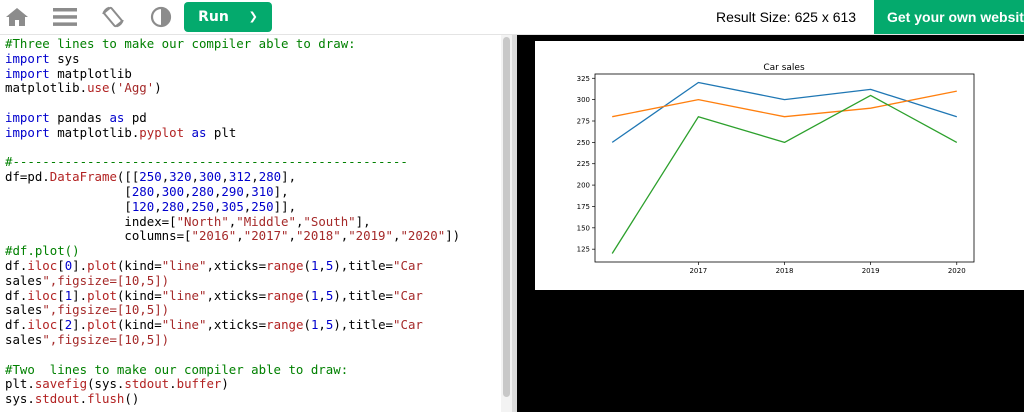  Describe the element at coordinates (213, 17) in the screenshot. I see `run-button-label: Run` at that location.